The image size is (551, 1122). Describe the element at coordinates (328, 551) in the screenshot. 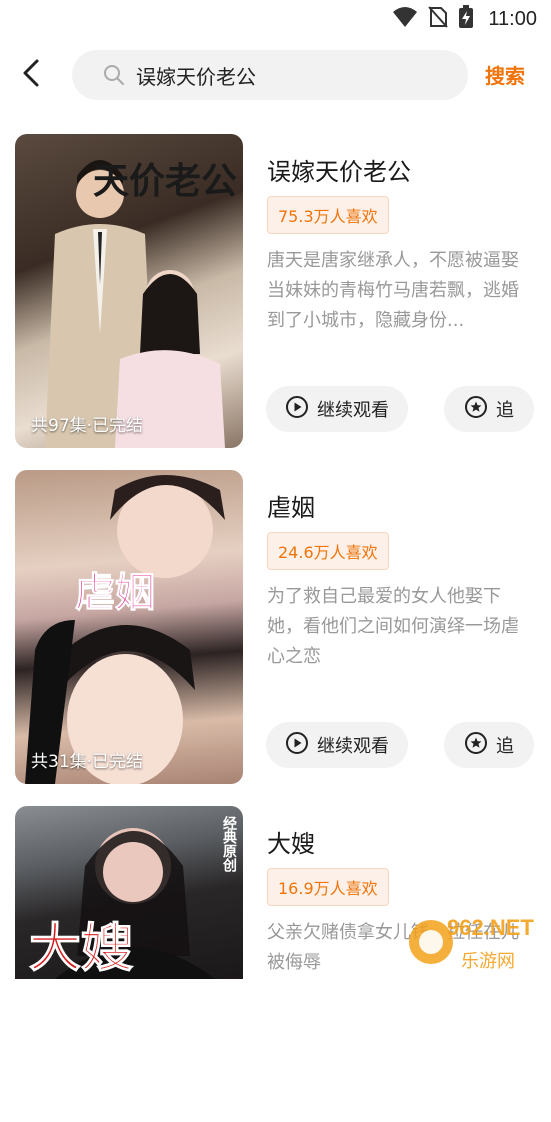

I see `likes-badge: 24.6万人喜欢` at that location.